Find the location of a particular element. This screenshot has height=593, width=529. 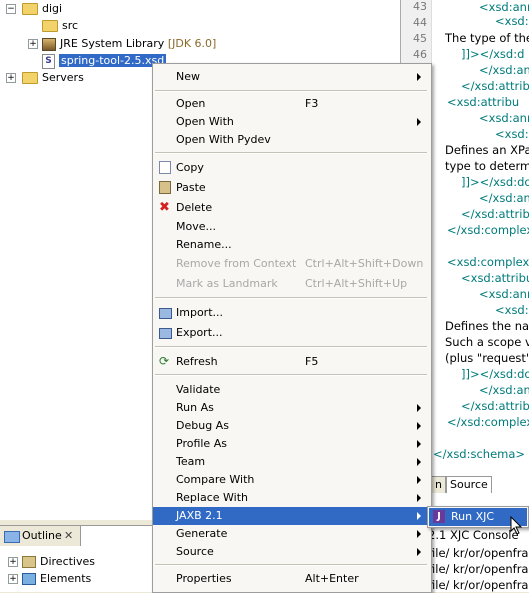

code-line: <xsd:complexT is located at coordinates (488, 262).